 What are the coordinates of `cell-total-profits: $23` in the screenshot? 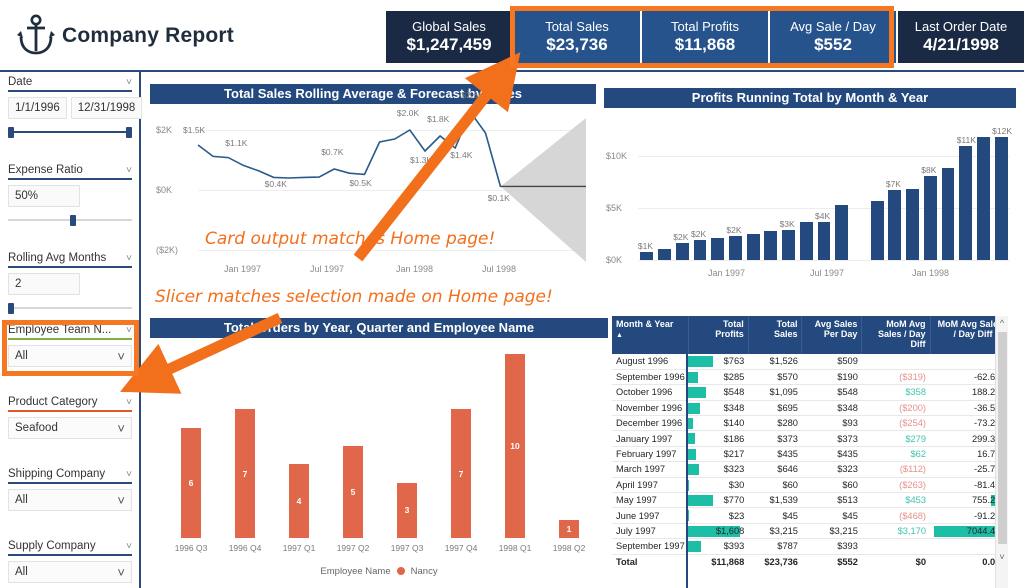 It's located at (718, 515).